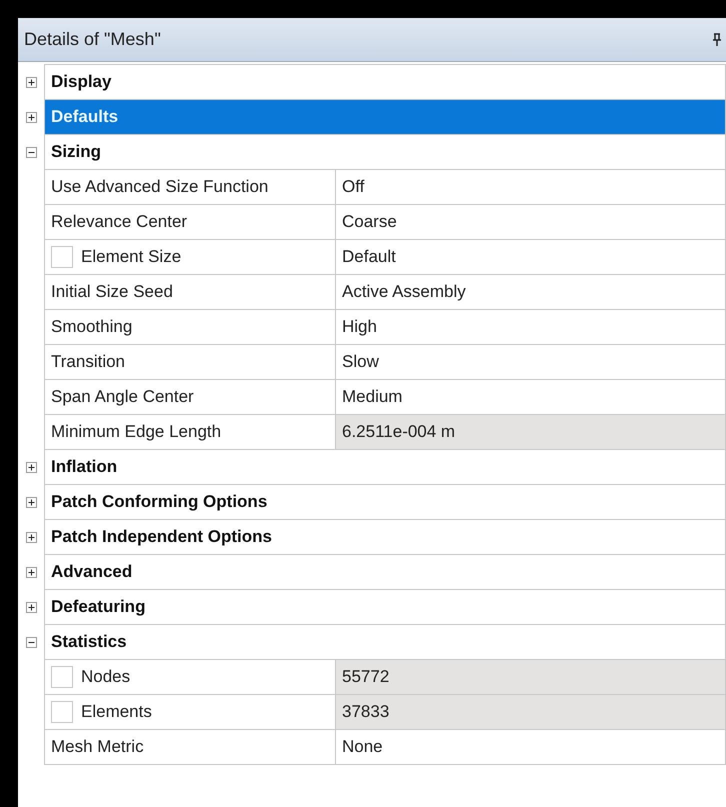 The width and height of the screenshot is (726, 807). I want to click on property-label: Element Size, so click(131, 257).